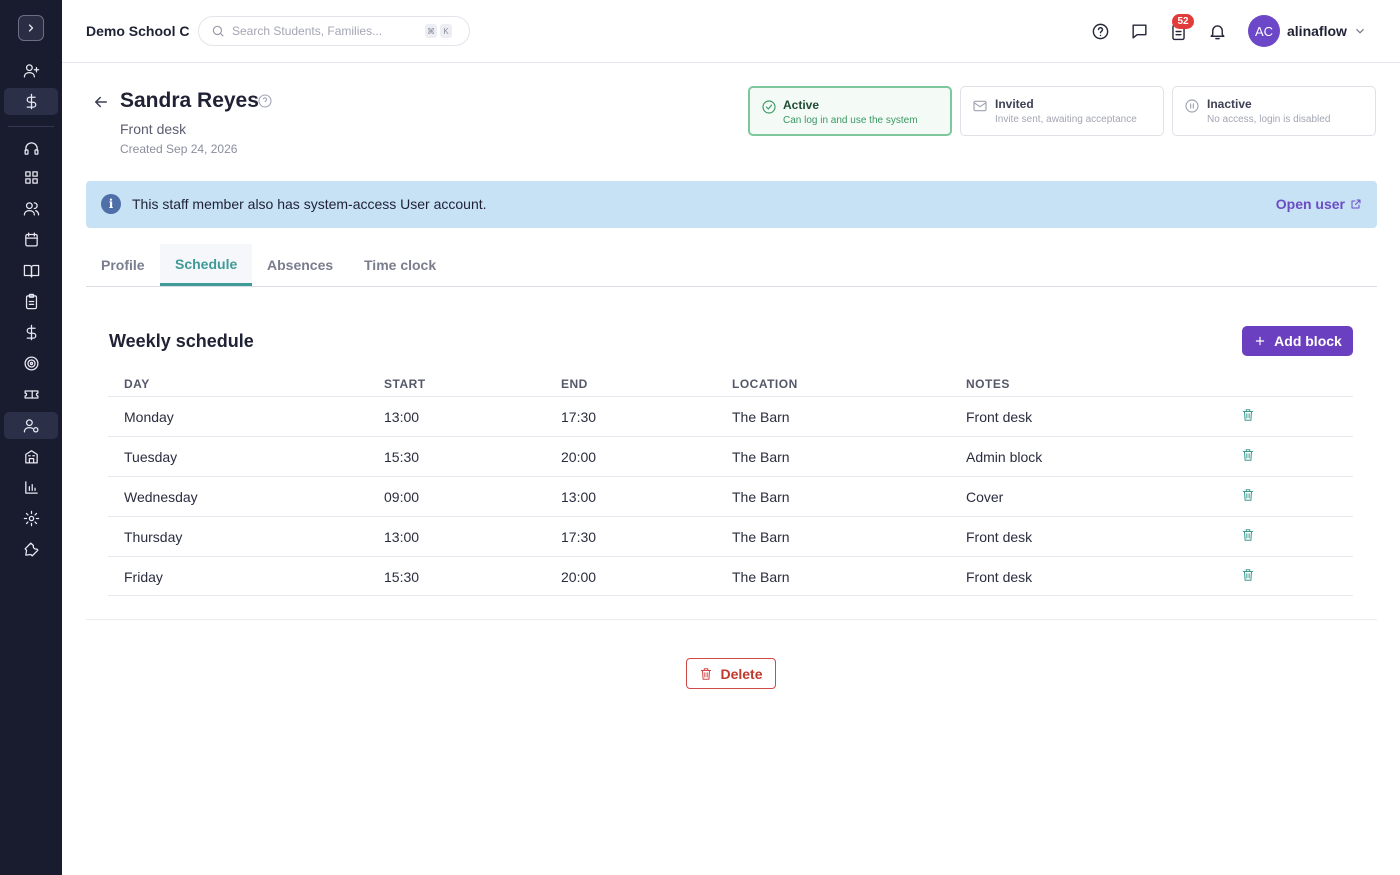  What do you see at coordinates (1062, 111) in the screenshot?
I see `status-option-invited: Invited Invite sent, awaiting acceptance` at bounding box center [1062, 111].